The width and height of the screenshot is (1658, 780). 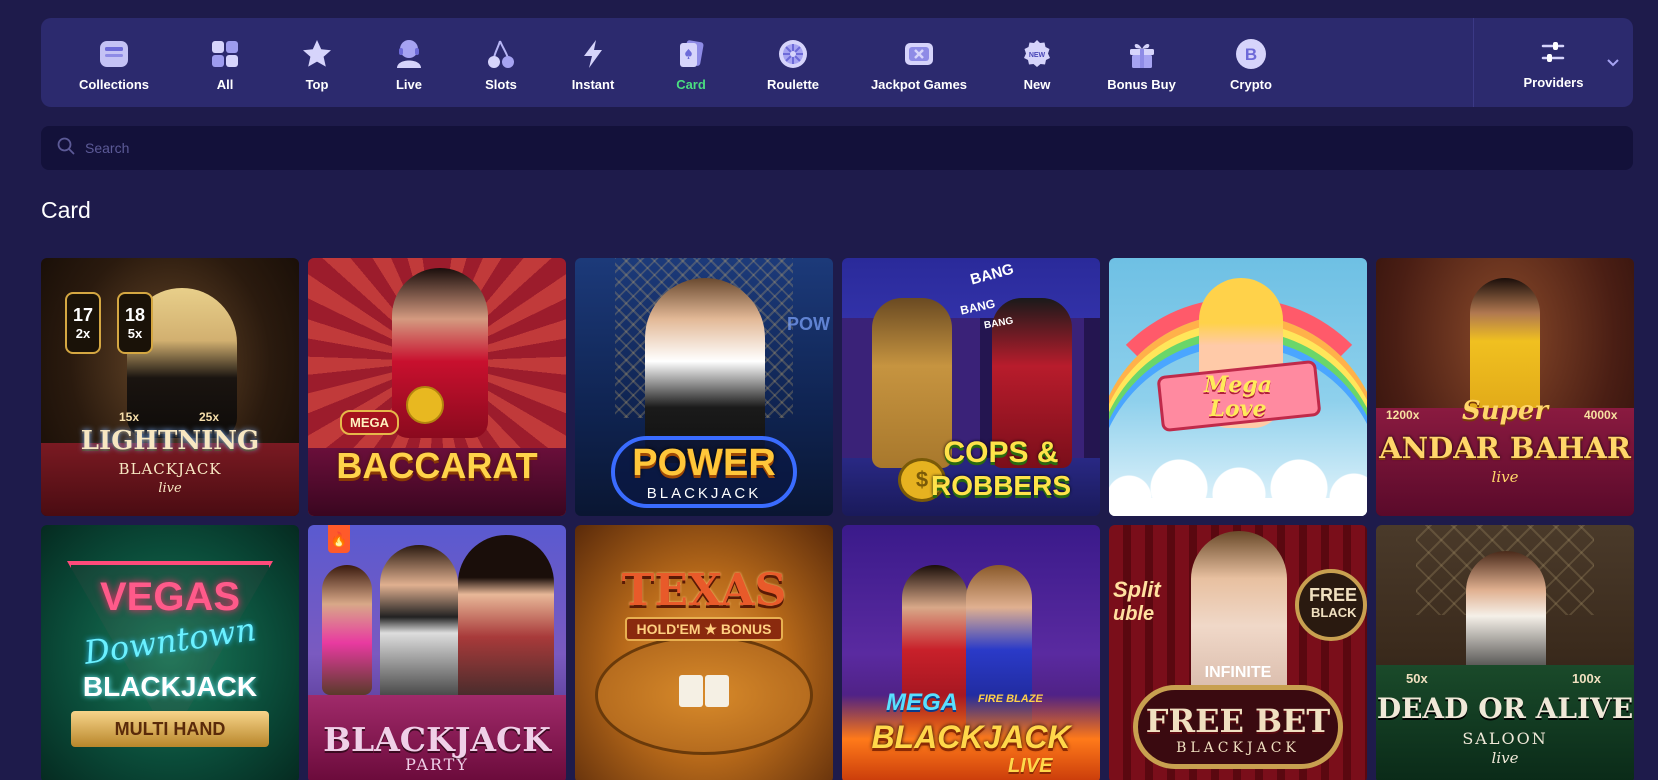 I want to click on nav-label: Jackpot Games, so click(x=919, y=84).